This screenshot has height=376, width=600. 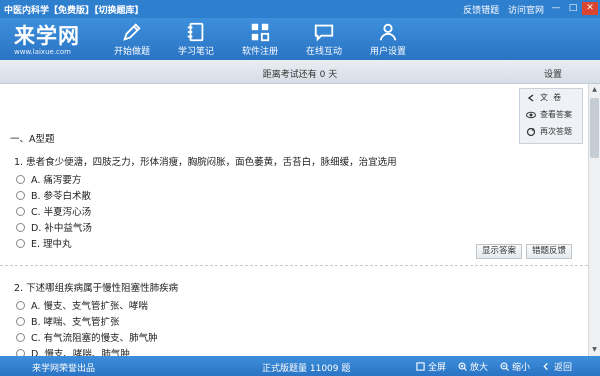 I want to click on button-label: 放大, so click(x=478, y=368).